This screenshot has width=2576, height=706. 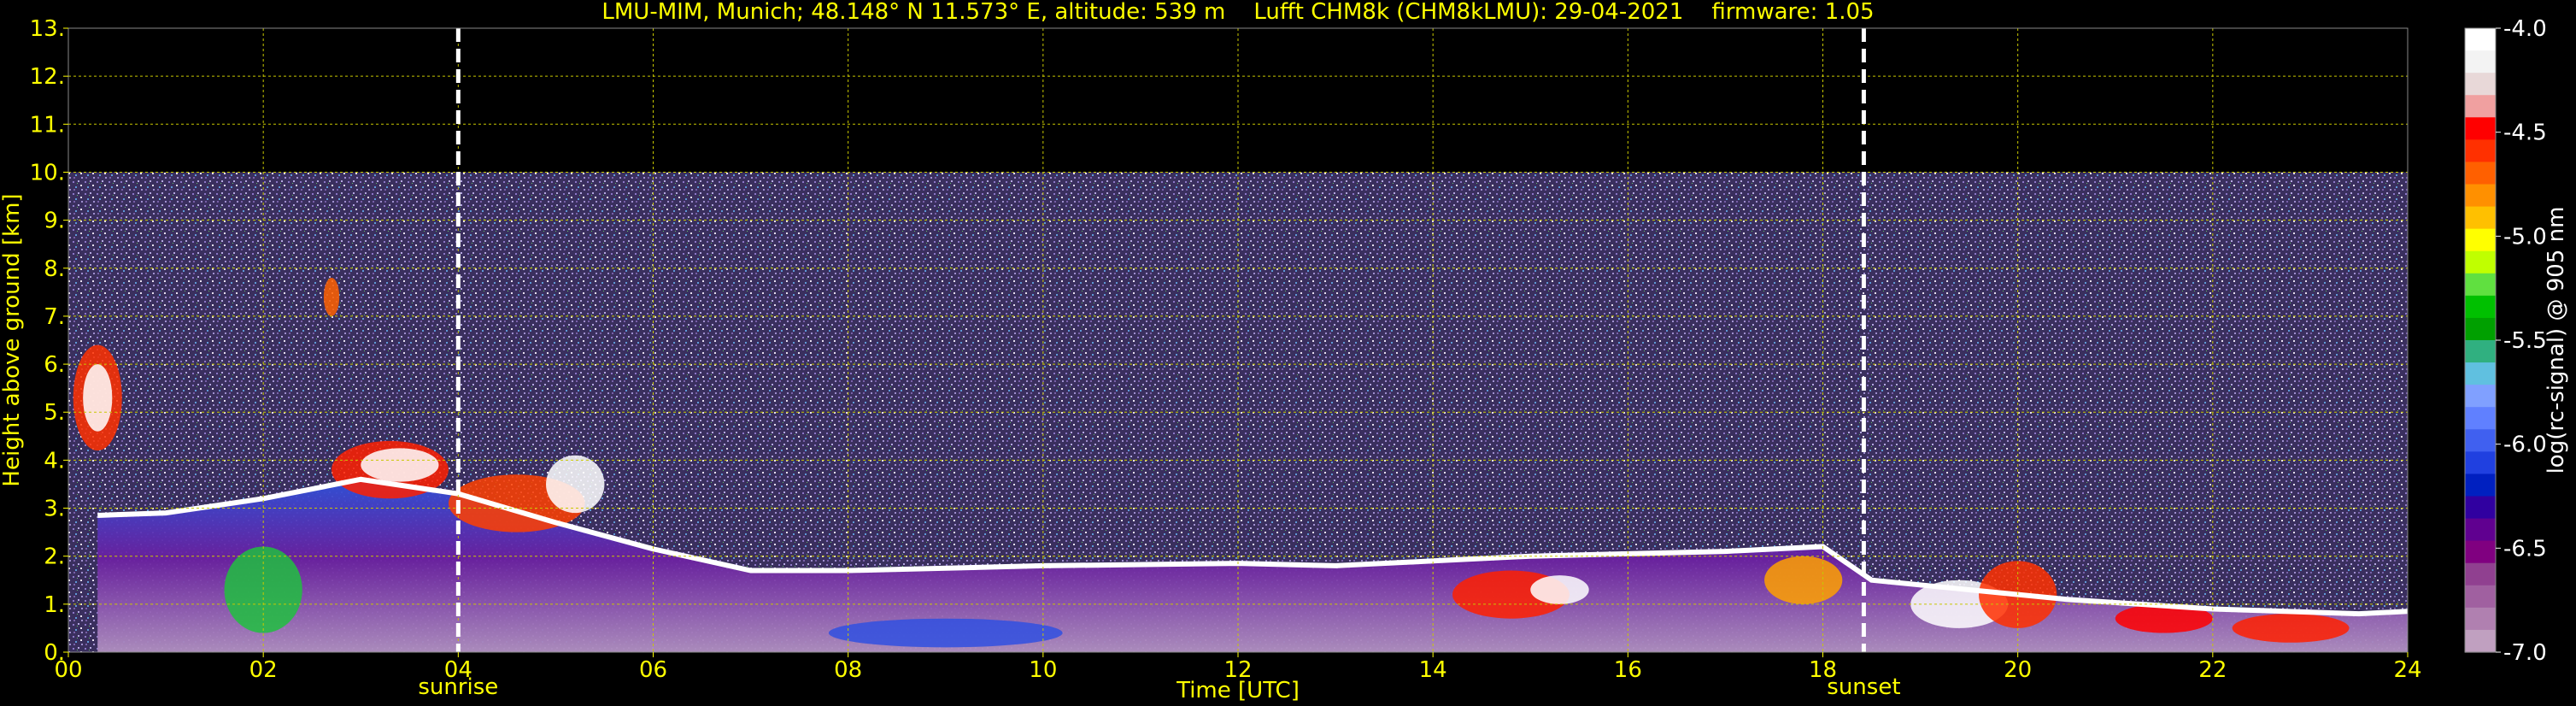 What do you see at coordinates (458, 670) in the screenshot?
I see `x-tick-label: 04` at bounding box center [458, 670].